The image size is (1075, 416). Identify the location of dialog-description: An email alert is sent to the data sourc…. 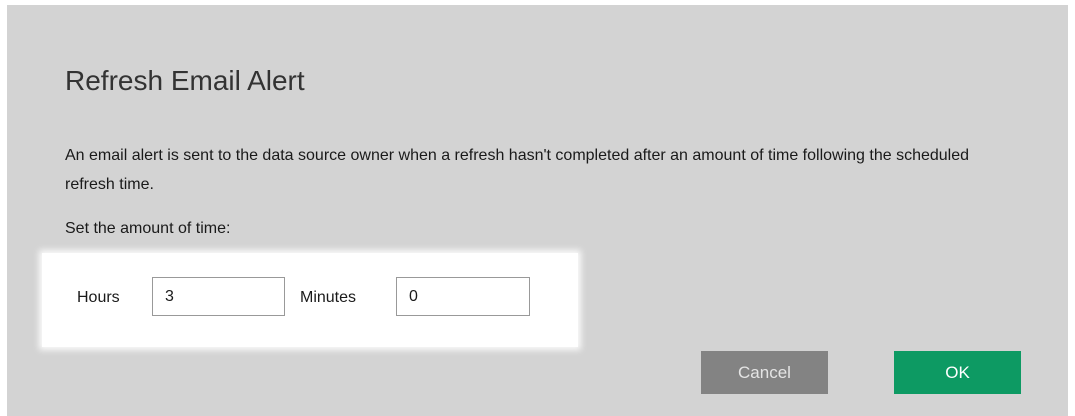
(517, 170).